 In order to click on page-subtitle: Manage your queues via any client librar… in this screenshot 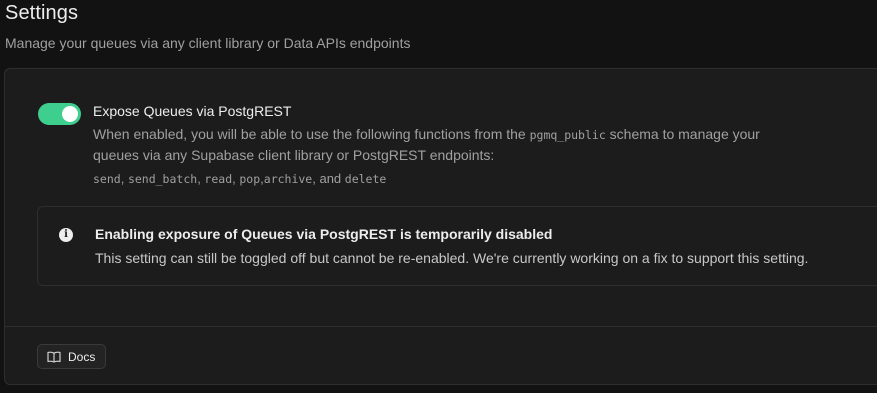, I will do `click(208, 43)`.